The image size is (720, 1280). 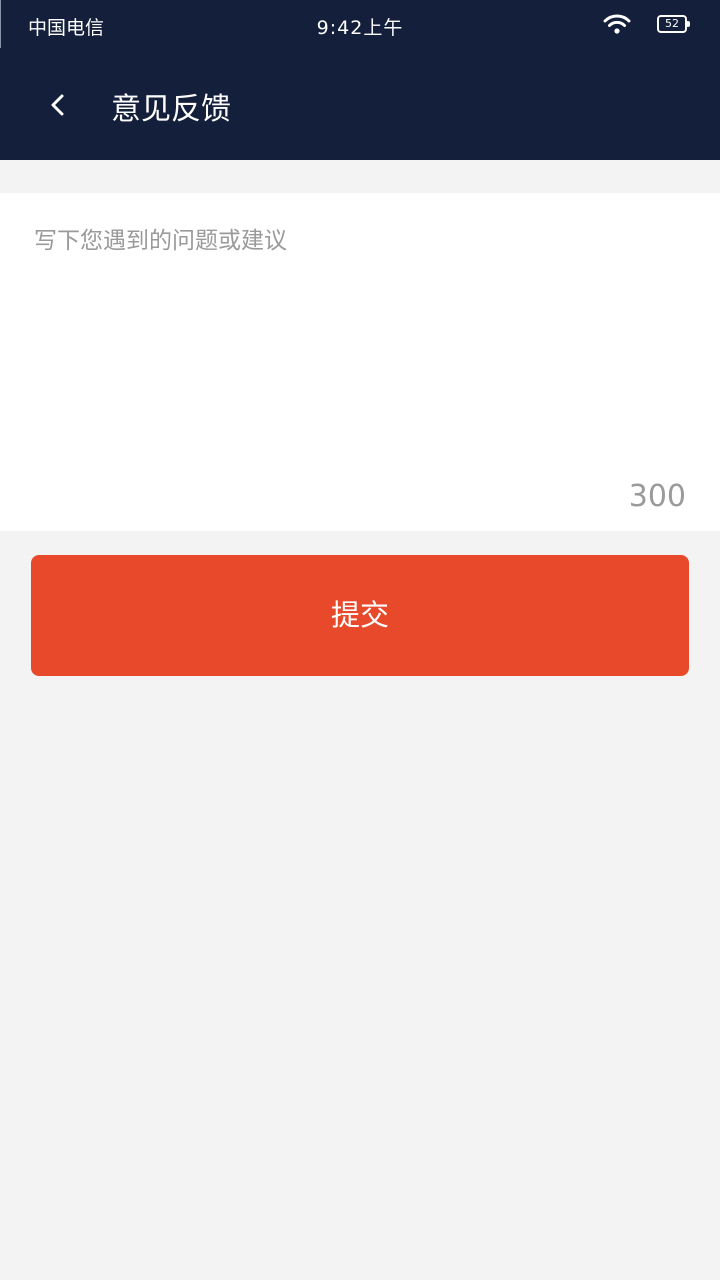 I want to click on chevron-left-icon, so click(x=59, y=105).